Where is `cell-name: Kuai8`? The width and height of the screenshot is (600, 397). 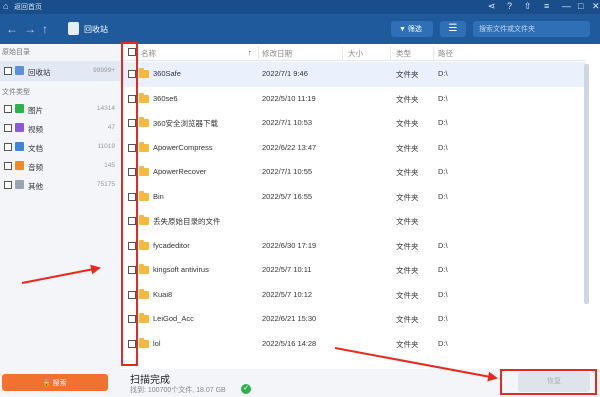 cell-name: Kuai8 is located at coordinates (163, 294).